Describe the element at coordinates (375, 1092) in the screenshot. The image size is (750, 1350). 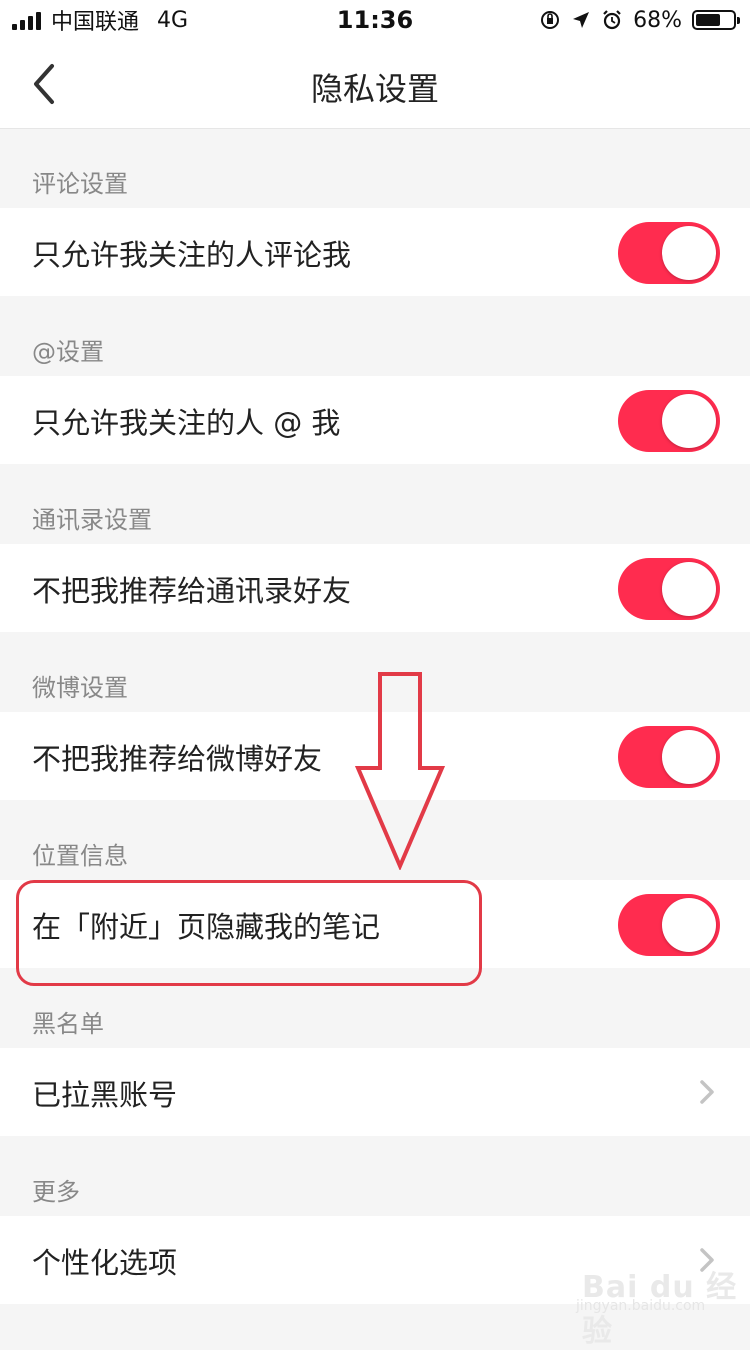
I see `setting-row-blacklist: 已拉黑账号` at that location.